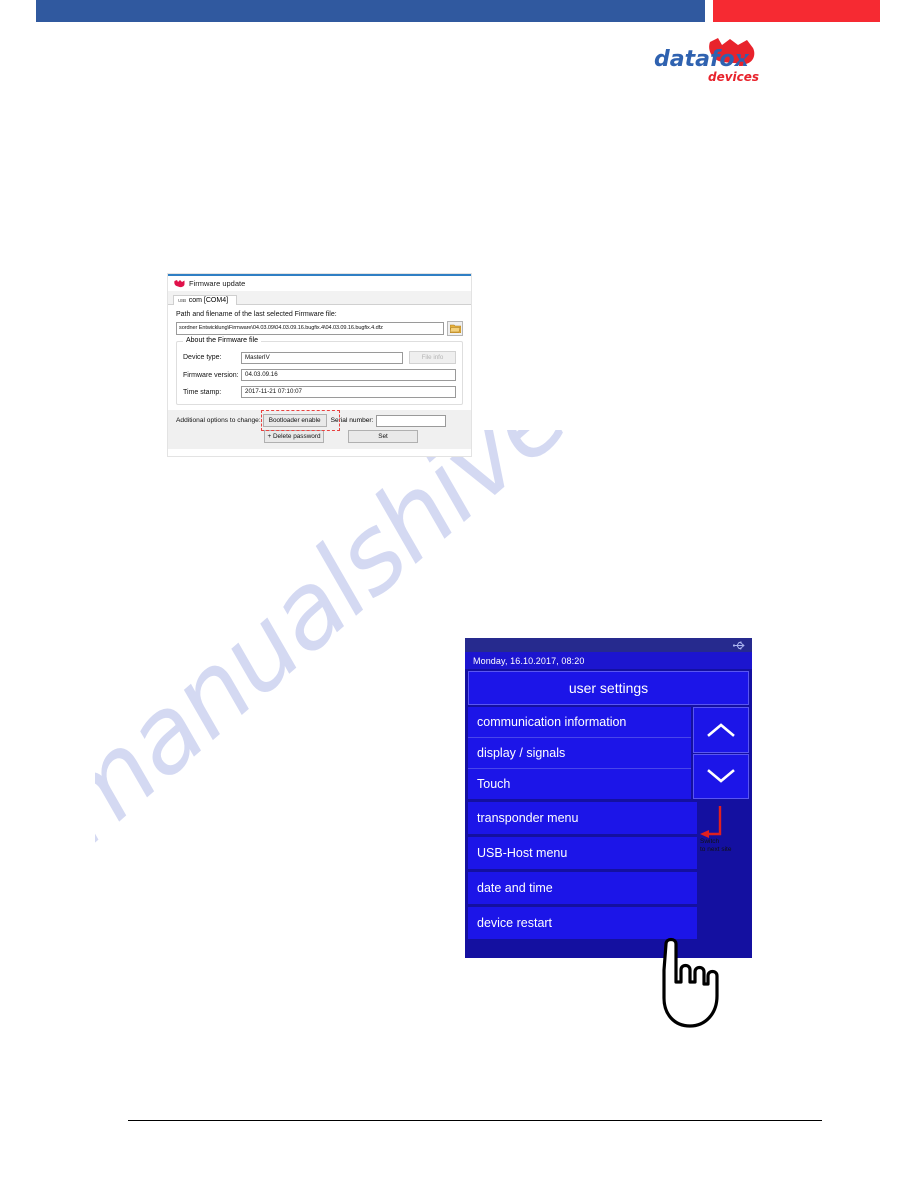 Image resolution: width=918 pixels, height=1188 pixels. Describe the element at coordinates (608, 645) in the screenshot. I see `device-statusbar` at that location.